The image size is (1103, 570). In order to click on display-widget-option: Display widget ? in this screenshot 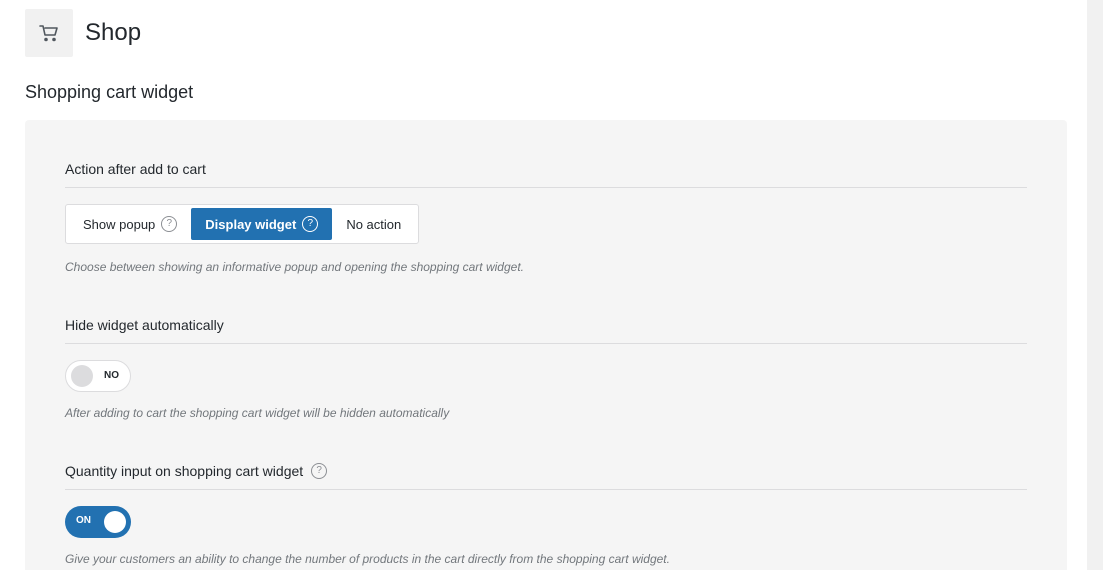, I will do `click(262, 224)`.